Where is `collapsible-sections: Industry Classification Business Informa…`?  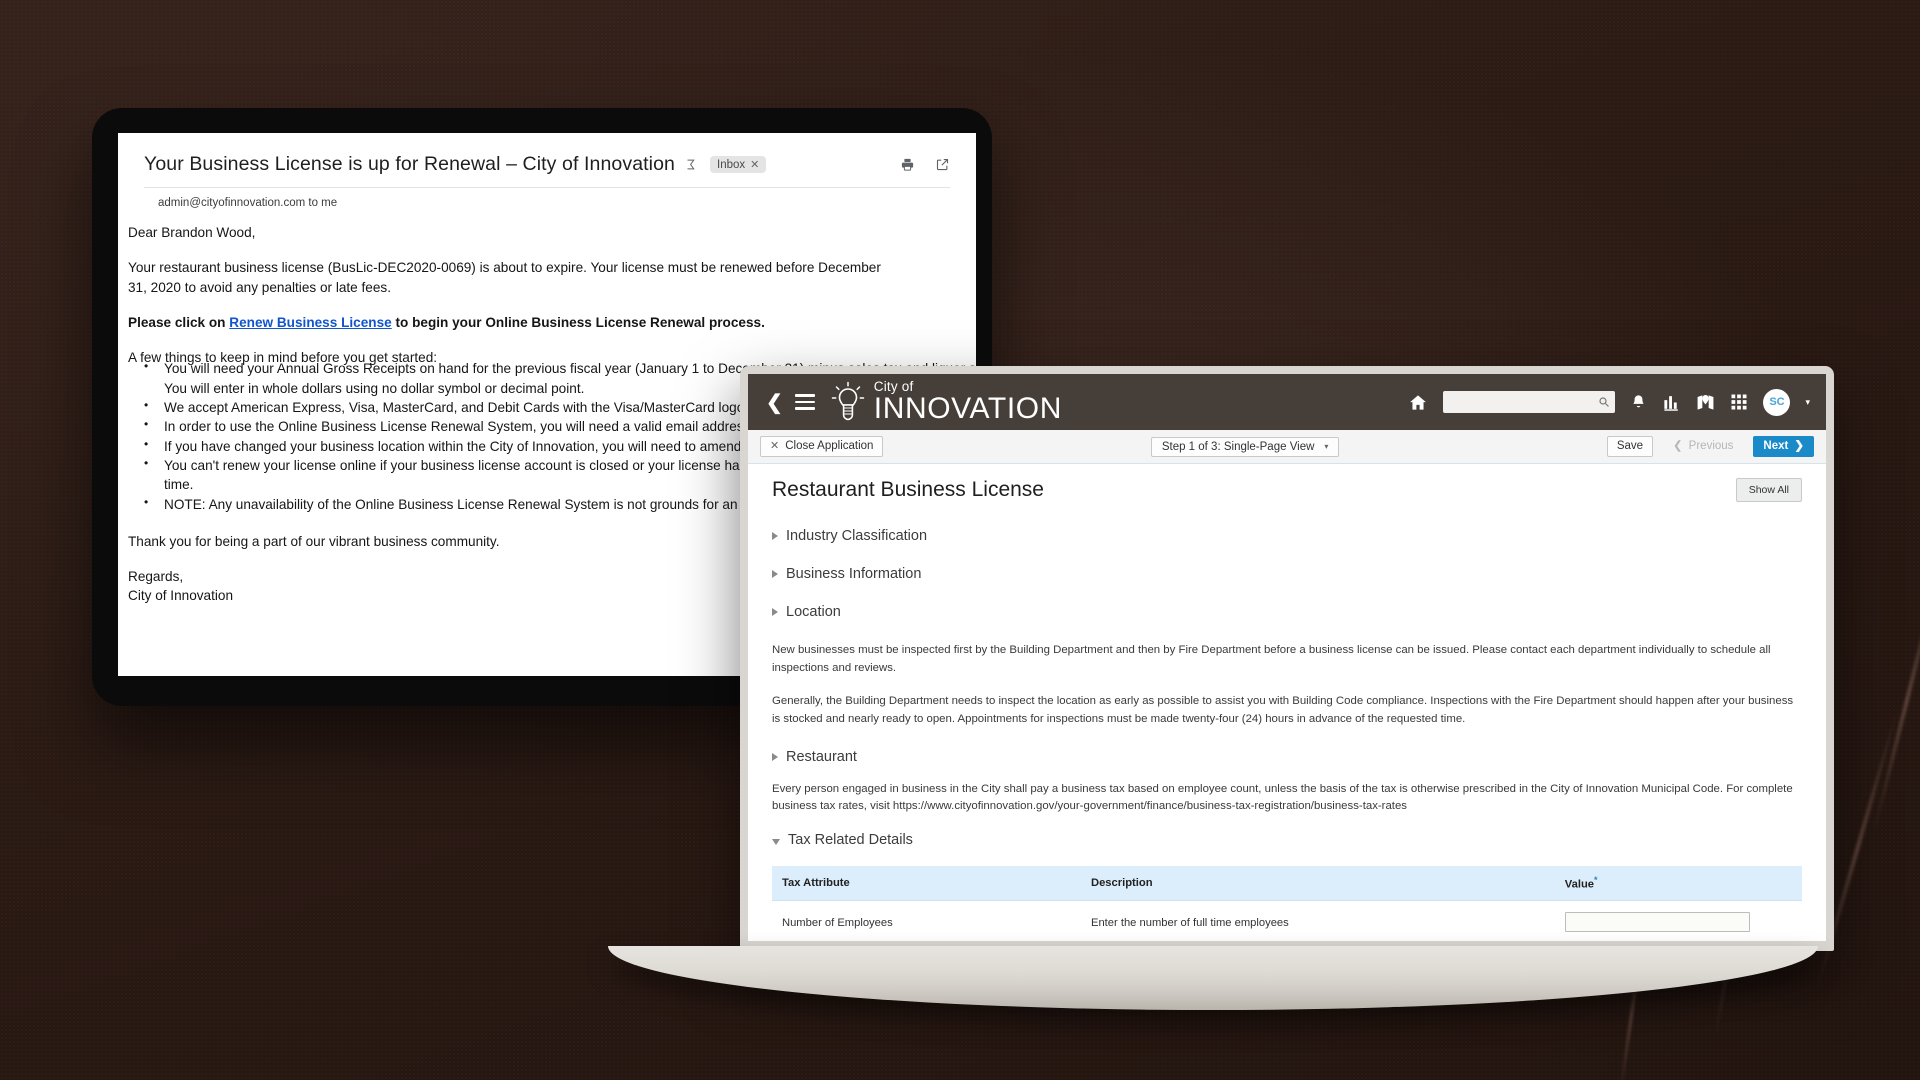
collapsible-sections: Industry Classification Business Informa… is located at coordinates (1287, 574).